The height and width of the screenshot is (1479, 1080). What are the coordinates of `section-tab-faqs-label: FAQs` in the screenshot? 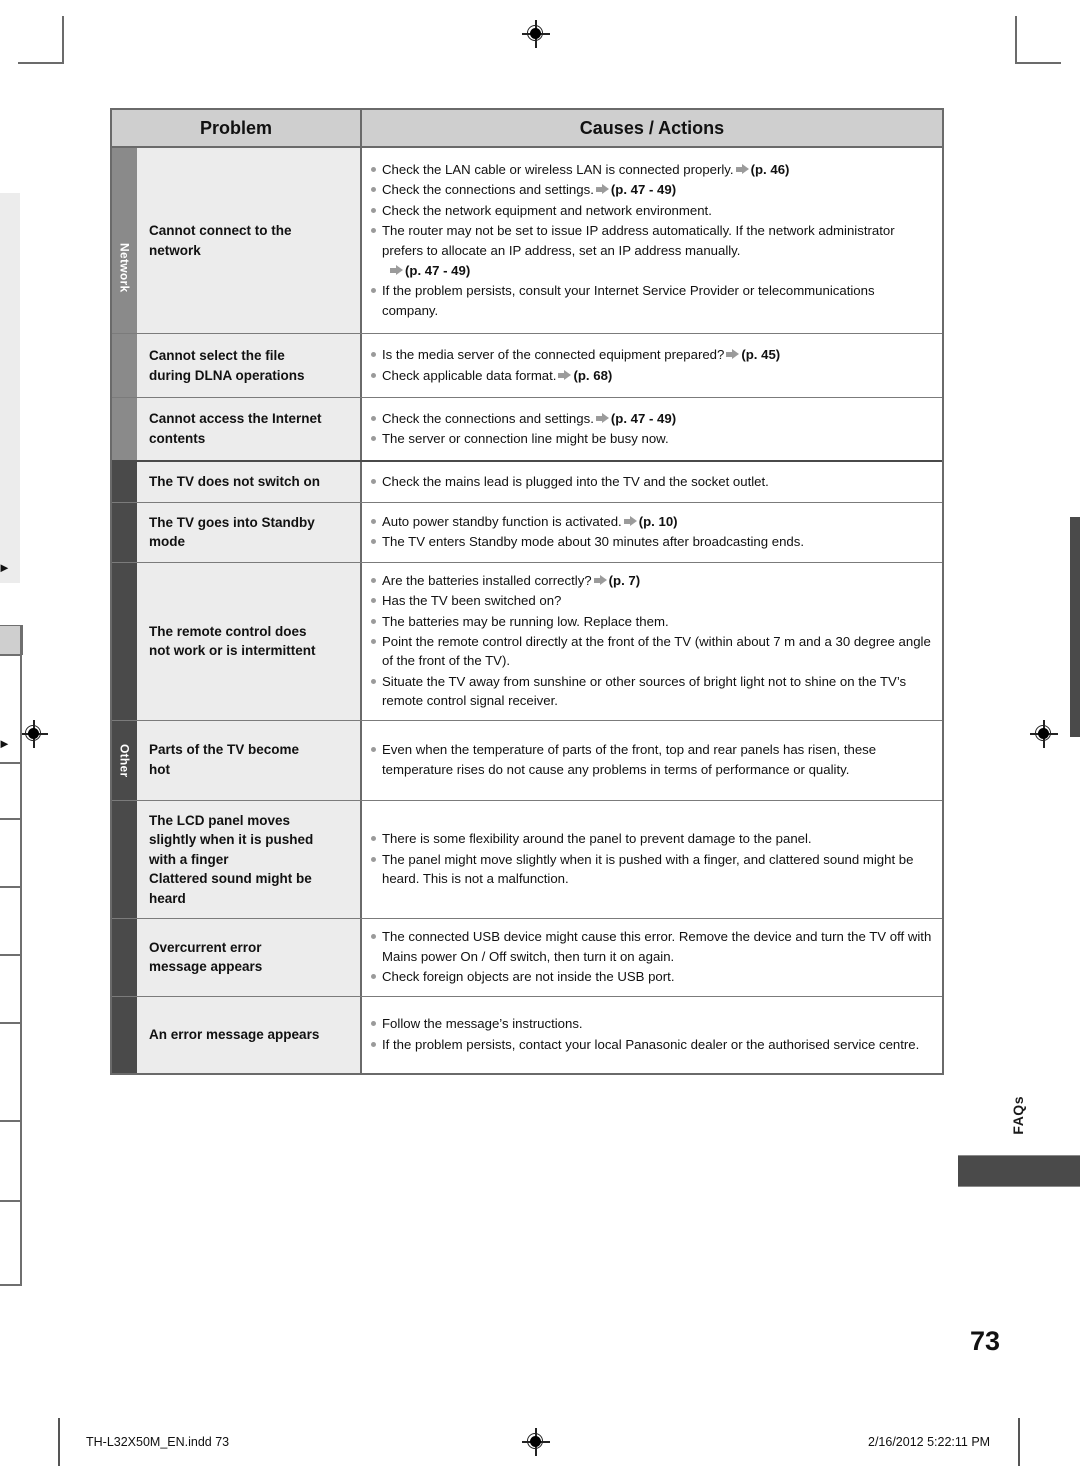 It's located at (1018, 1115).